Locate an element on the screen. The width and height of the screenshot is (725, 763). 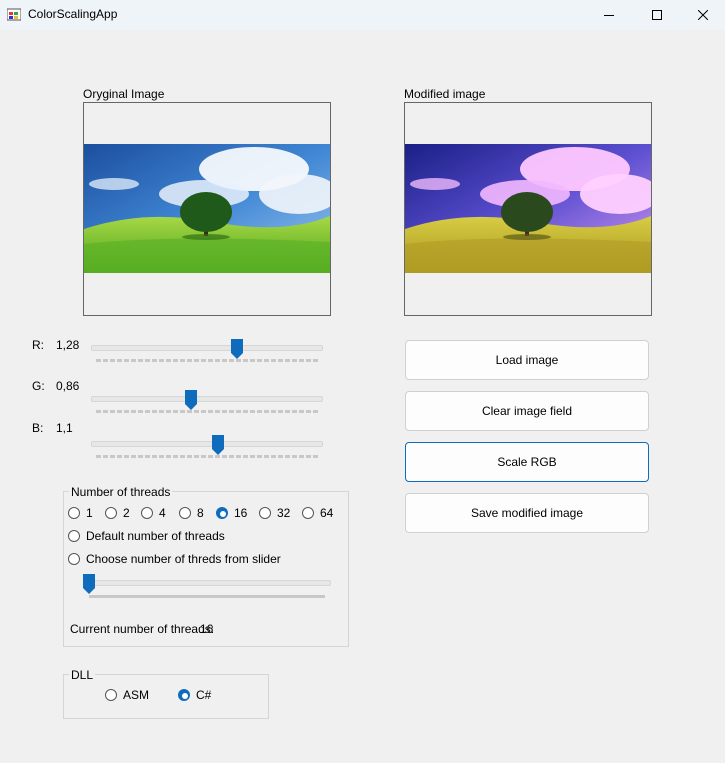
minimize-button is located at coordinates (609, 15).